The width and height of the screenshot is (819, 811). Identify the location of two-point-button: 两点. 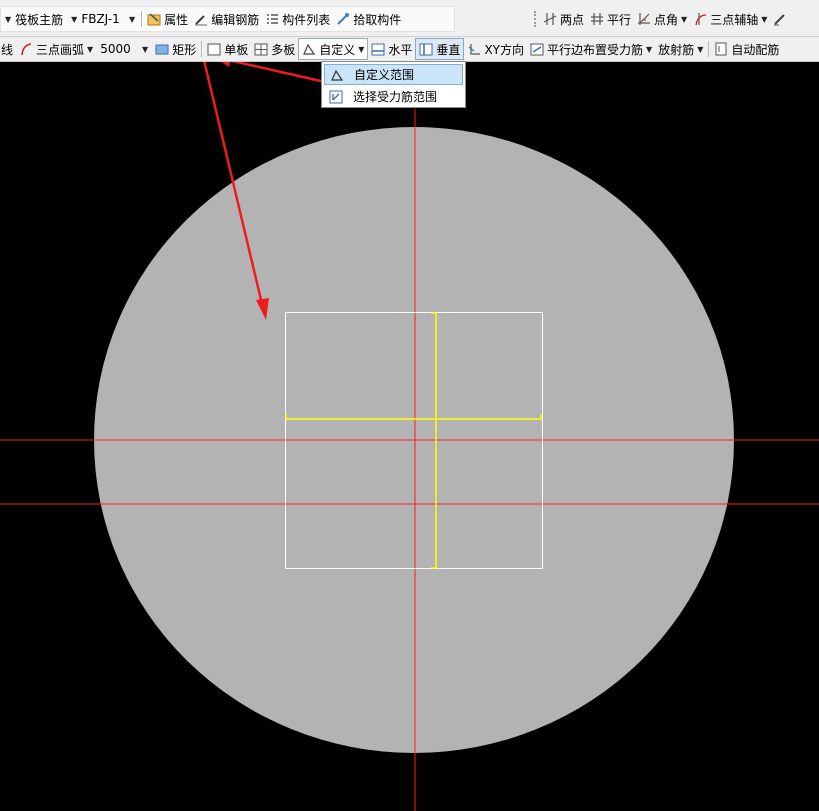
(563, 19).